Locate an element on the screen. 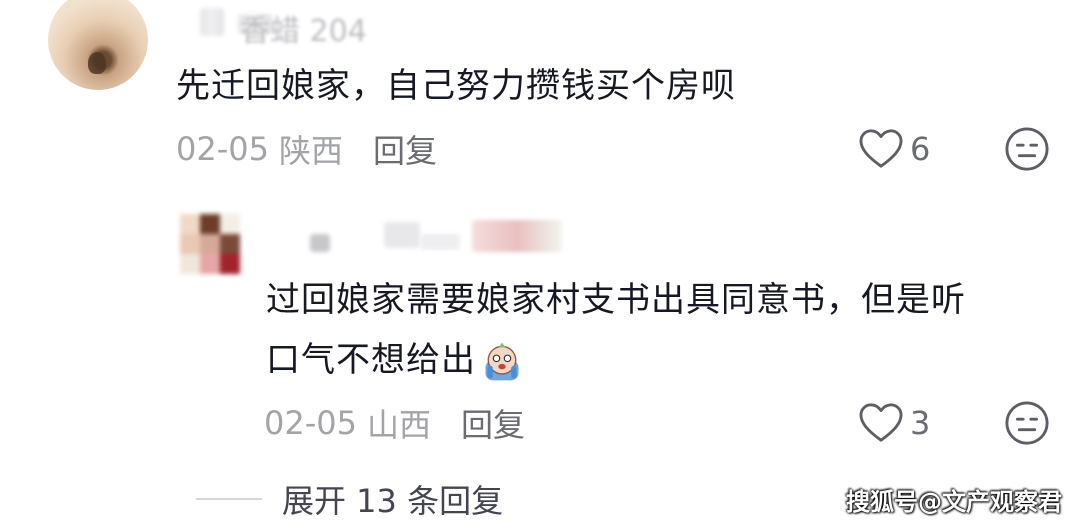 The width and height of the screenshot is (1080, 523). expand-replies-button: 展开 13 条回复 is located at coordinates (349, 499).